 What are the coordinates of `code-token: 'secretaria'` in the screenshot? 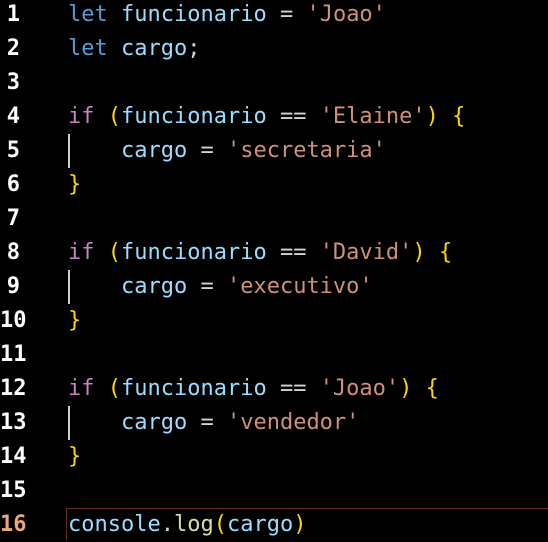 It's located at (306, 150).